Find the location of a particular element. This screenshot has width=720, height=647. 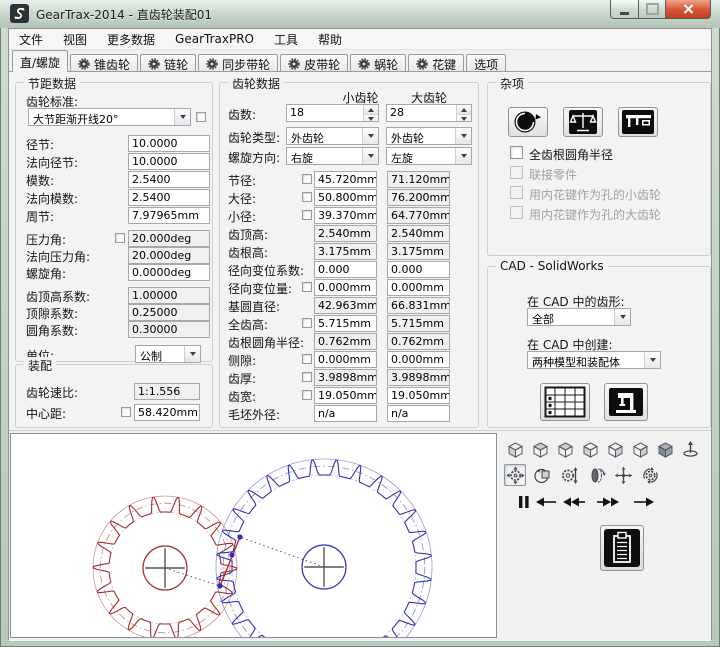

gear-standard-select: 大节距渐开线20° is located at coordinates (109, 117).